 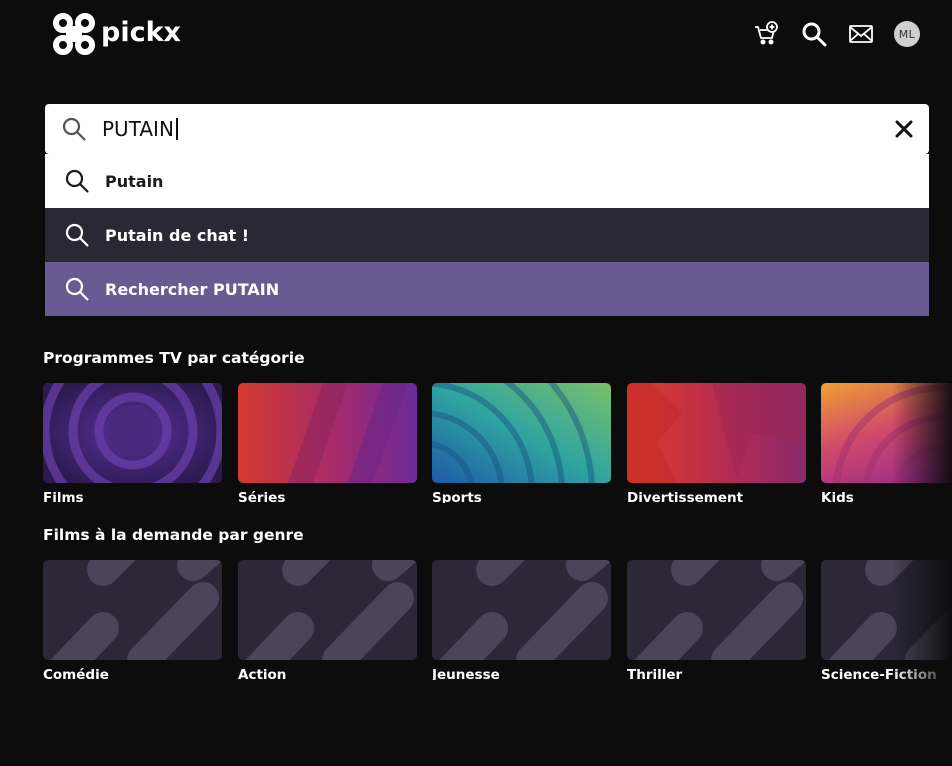 What do you see at coordinates (327, 433) in the screenshot?
I see `series-thumbnail` at bounding box center [327, 433].